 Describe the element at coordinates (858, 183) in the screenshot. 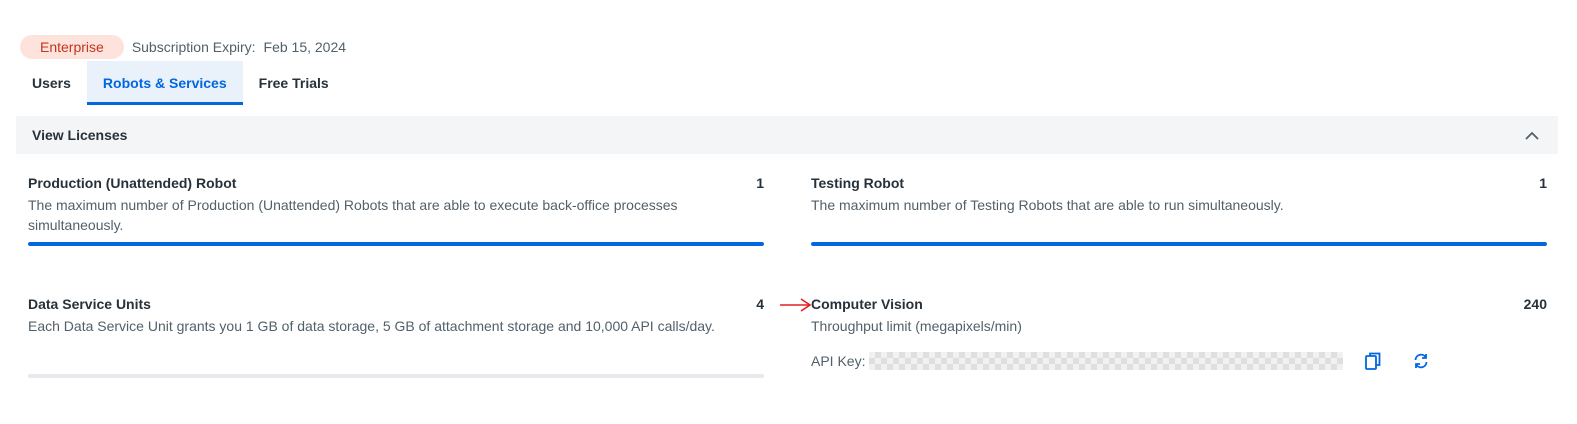

I see `license-title: Testing Robot` at that location.